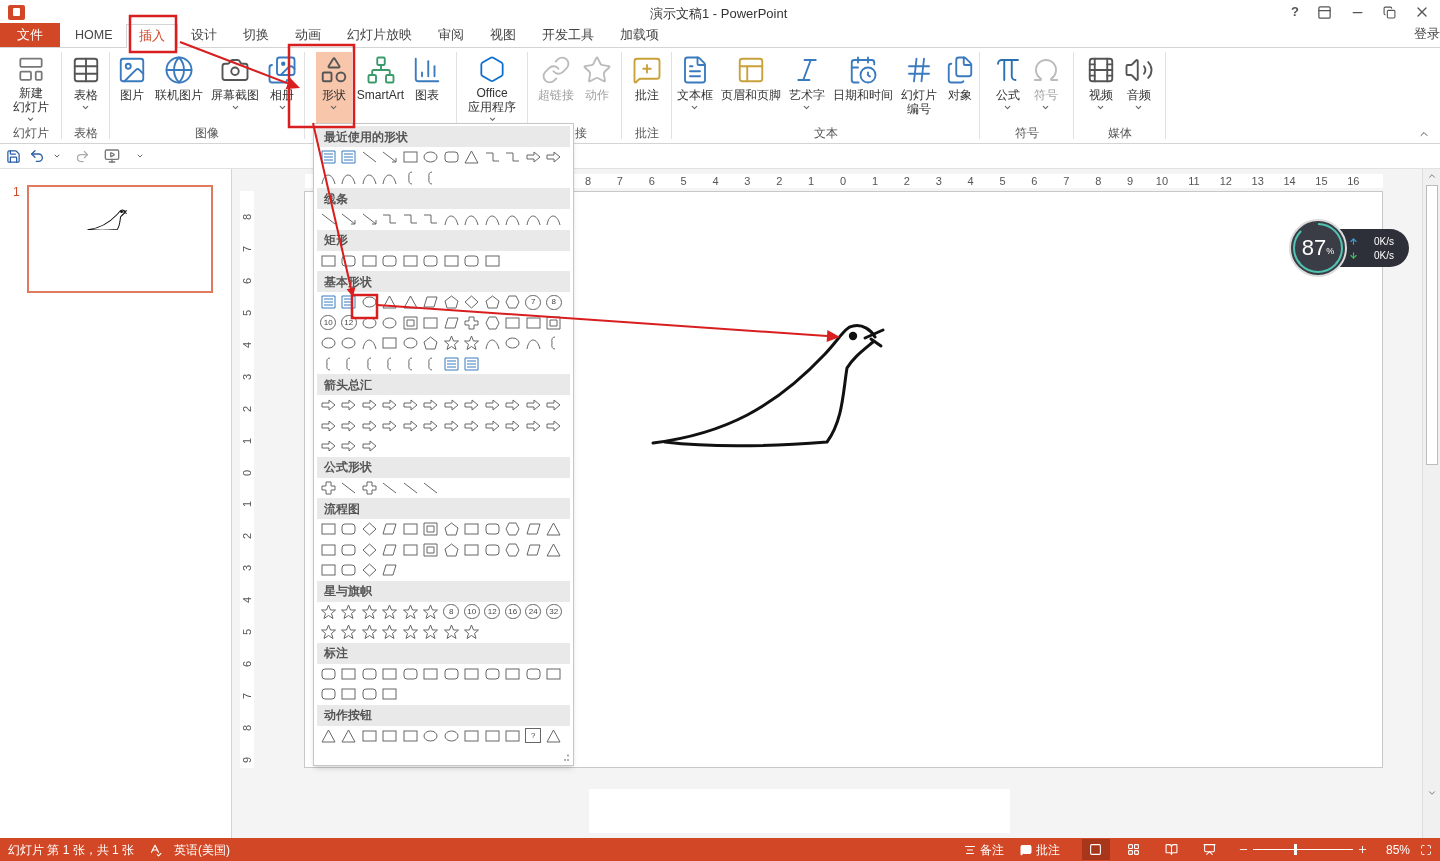 The image size is (1440, 861). I want to click on proofing-icon, so click(155, 849).